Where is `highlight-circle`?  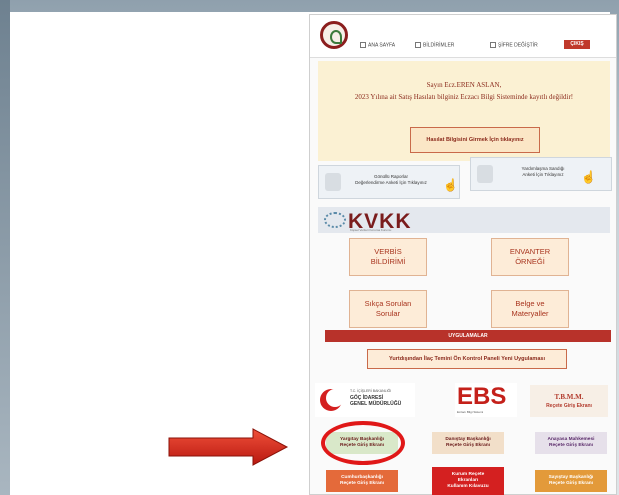 highlight-circle is located at coordinates (363, 443).